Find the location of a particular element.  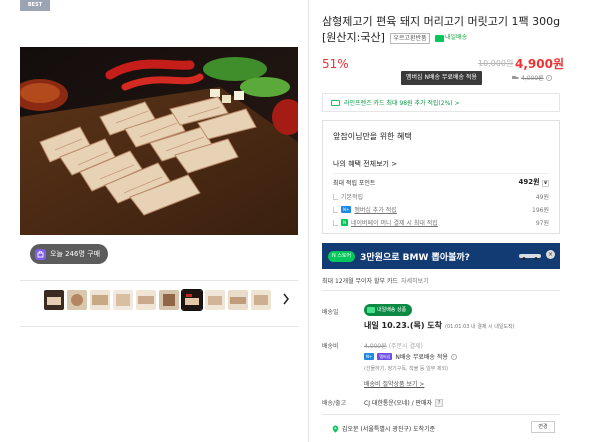

delivery-date: 내일 10.23.(목) 도착 (01:01:03 내 결제 시 내일도착) is located at coordinates (439, 325).